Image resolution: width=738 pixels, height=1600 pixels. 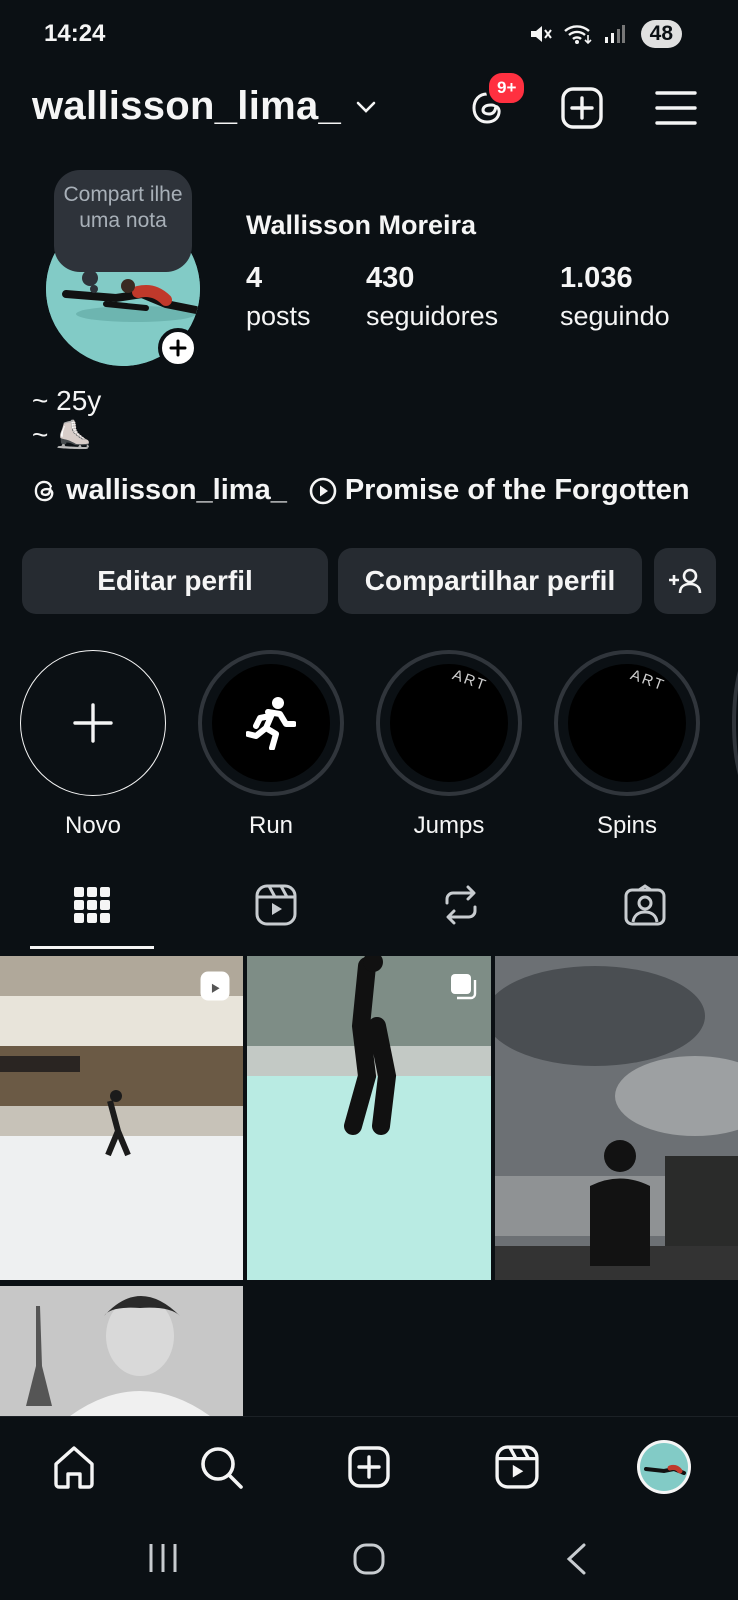 What do you see at coordinates (278, 316) in the screenshot?
I see `stat-label: posts` at bounding box center [278, 316].